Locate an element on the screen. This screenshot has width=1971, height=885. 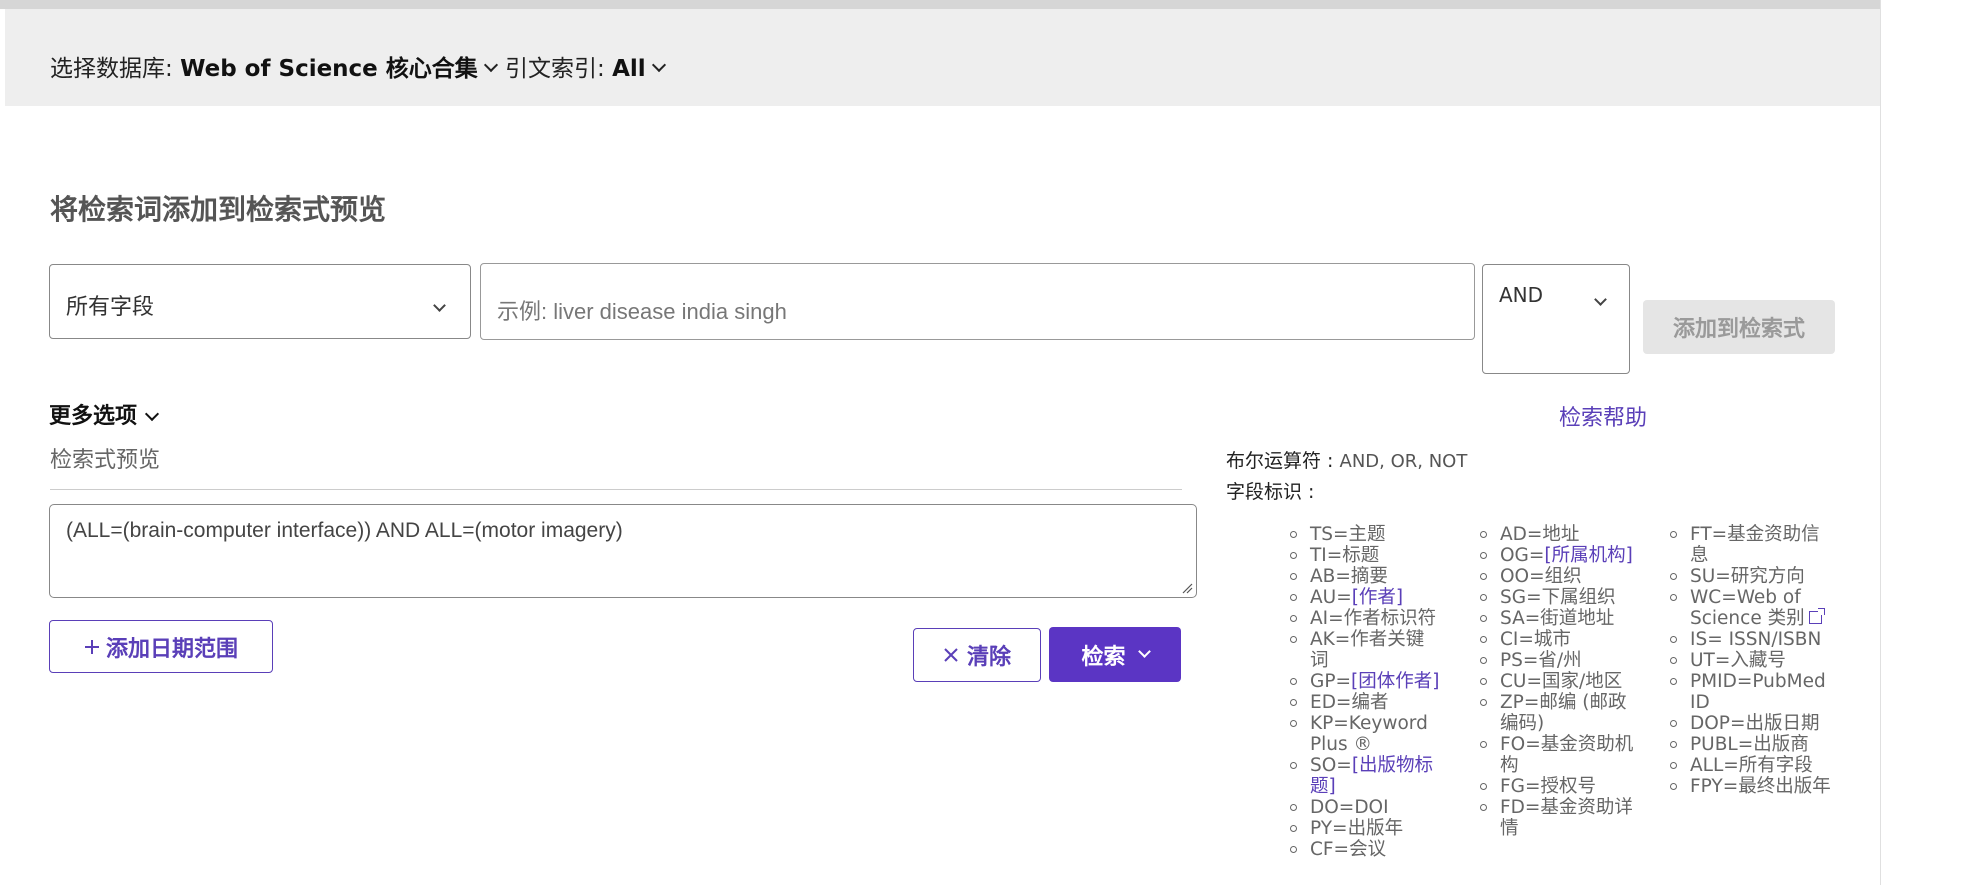
search-button: 检索 is located at coordinates (1115, 654).